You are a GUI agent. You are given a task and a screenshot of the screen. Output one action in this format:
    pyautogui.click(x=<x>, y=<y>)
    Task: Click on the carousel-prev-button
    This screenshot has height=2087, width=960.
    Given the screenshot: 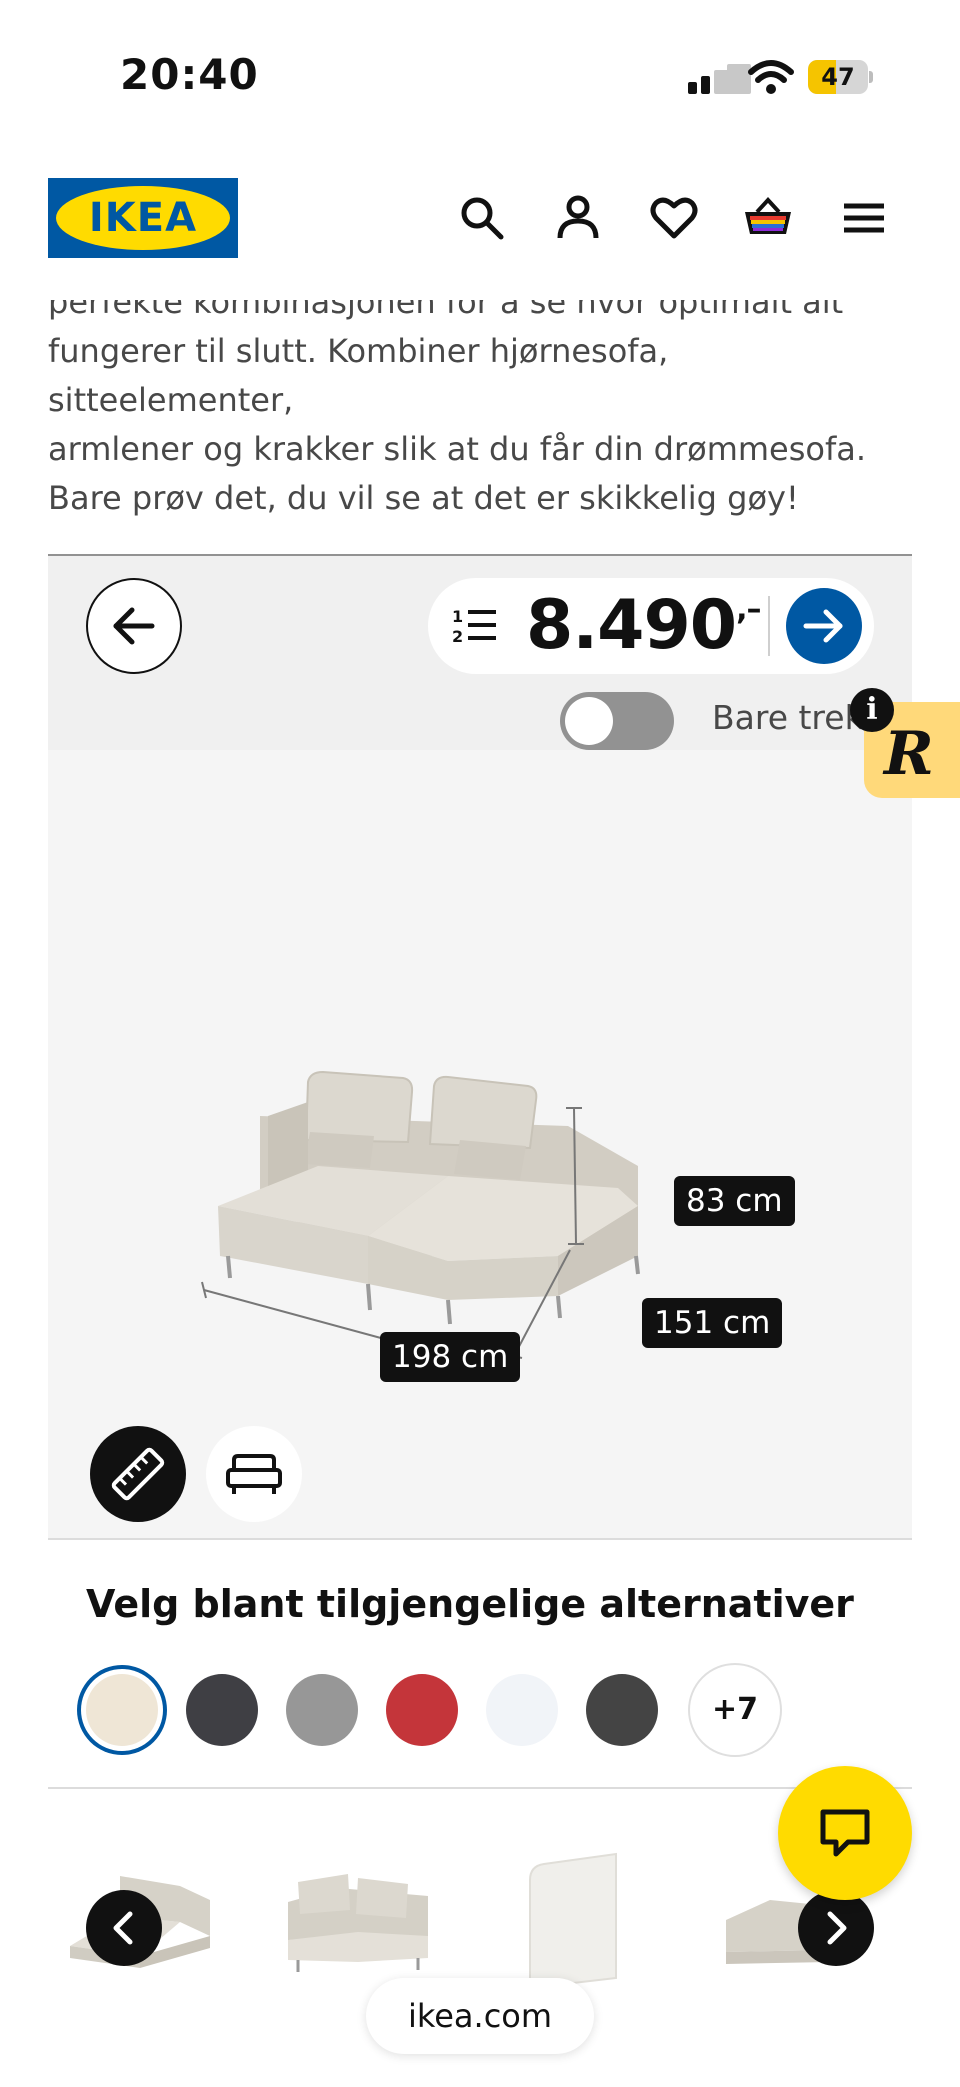 What is the action you would take?
    pyautogui.click(x=124, y=1928)
    